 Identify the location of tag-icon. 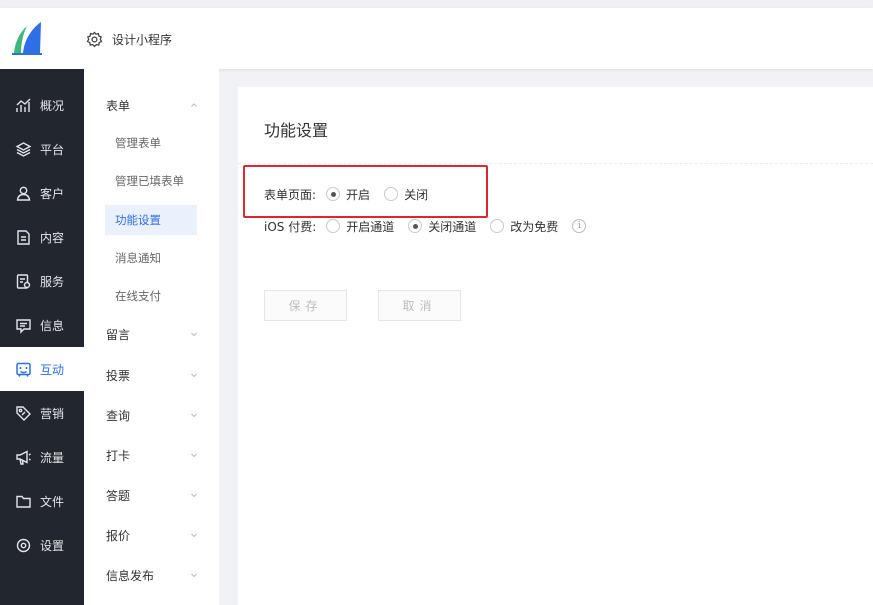
(23, 413).